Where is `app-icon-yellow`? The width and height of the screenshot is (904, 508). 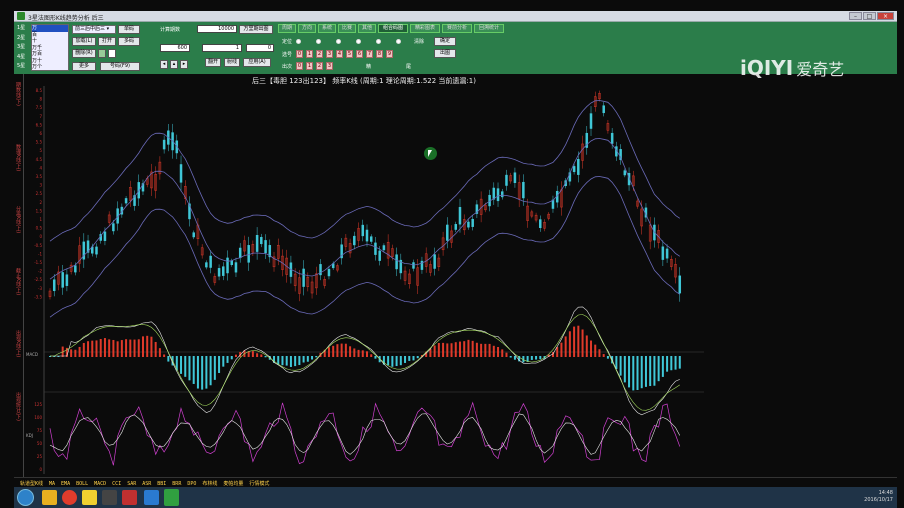
app-icon-yellow is located at coordinates (89, 497).